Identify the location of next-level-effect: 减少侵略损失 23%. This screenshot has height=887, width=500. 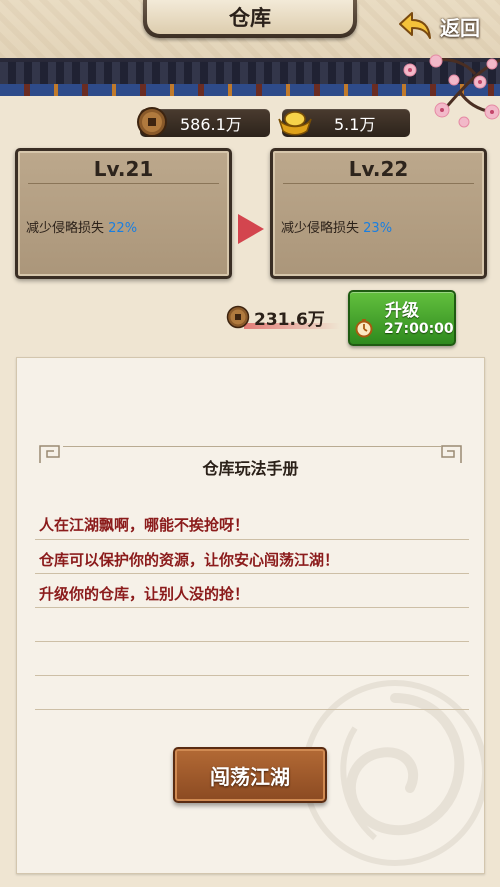
(336, 226).